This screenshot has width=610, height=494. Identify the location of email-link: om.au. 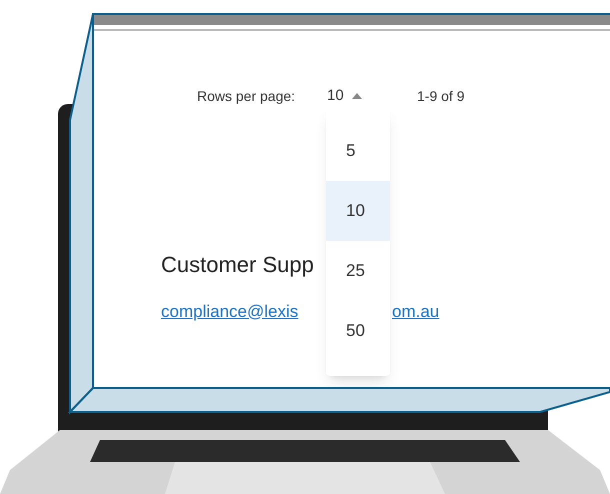
(416, 311).